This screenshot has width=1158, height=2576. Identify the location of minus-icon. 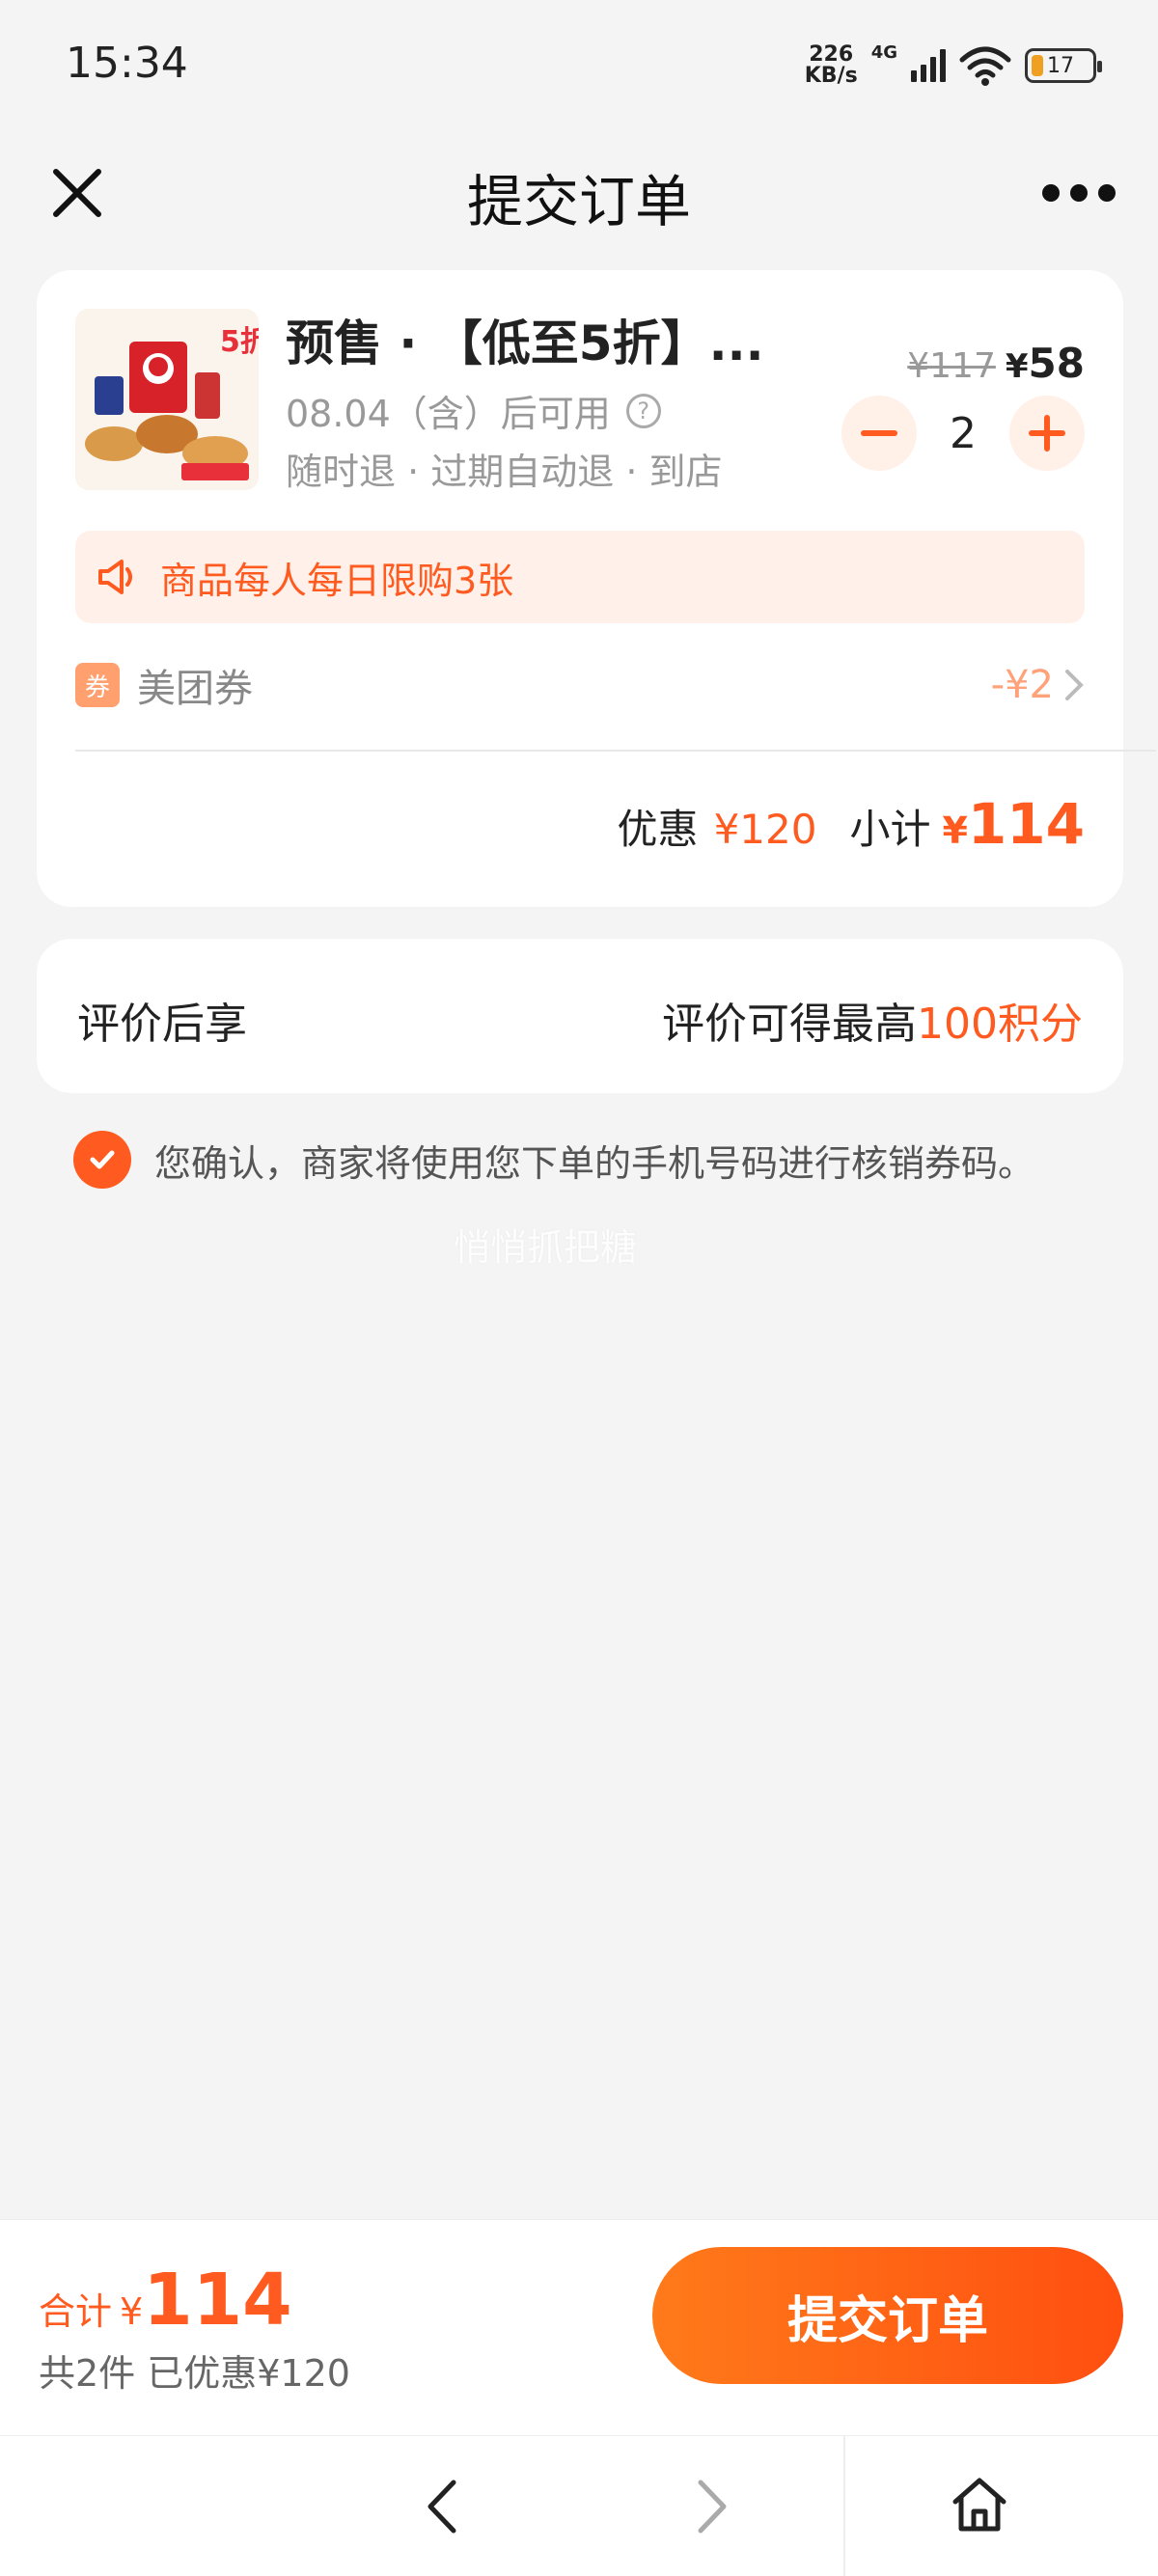
(879, 433).